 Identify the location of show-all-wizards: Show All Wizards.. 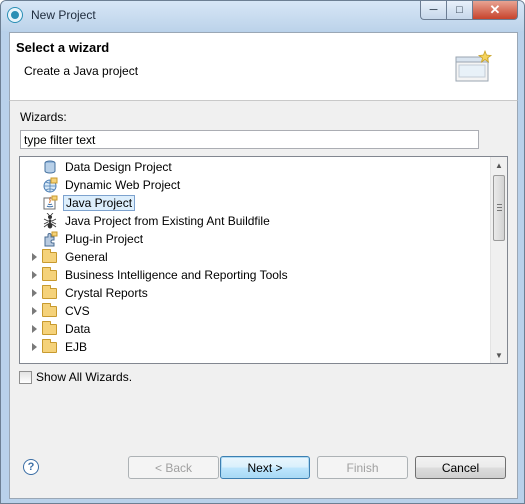
(75, 377).